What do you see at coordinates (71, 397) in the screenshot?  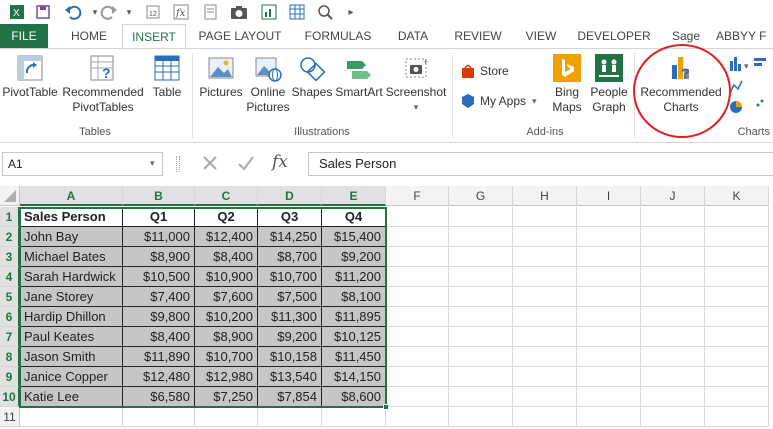 I see `sales-person-cell: Katie Lee` at bounding box center [71, 397].